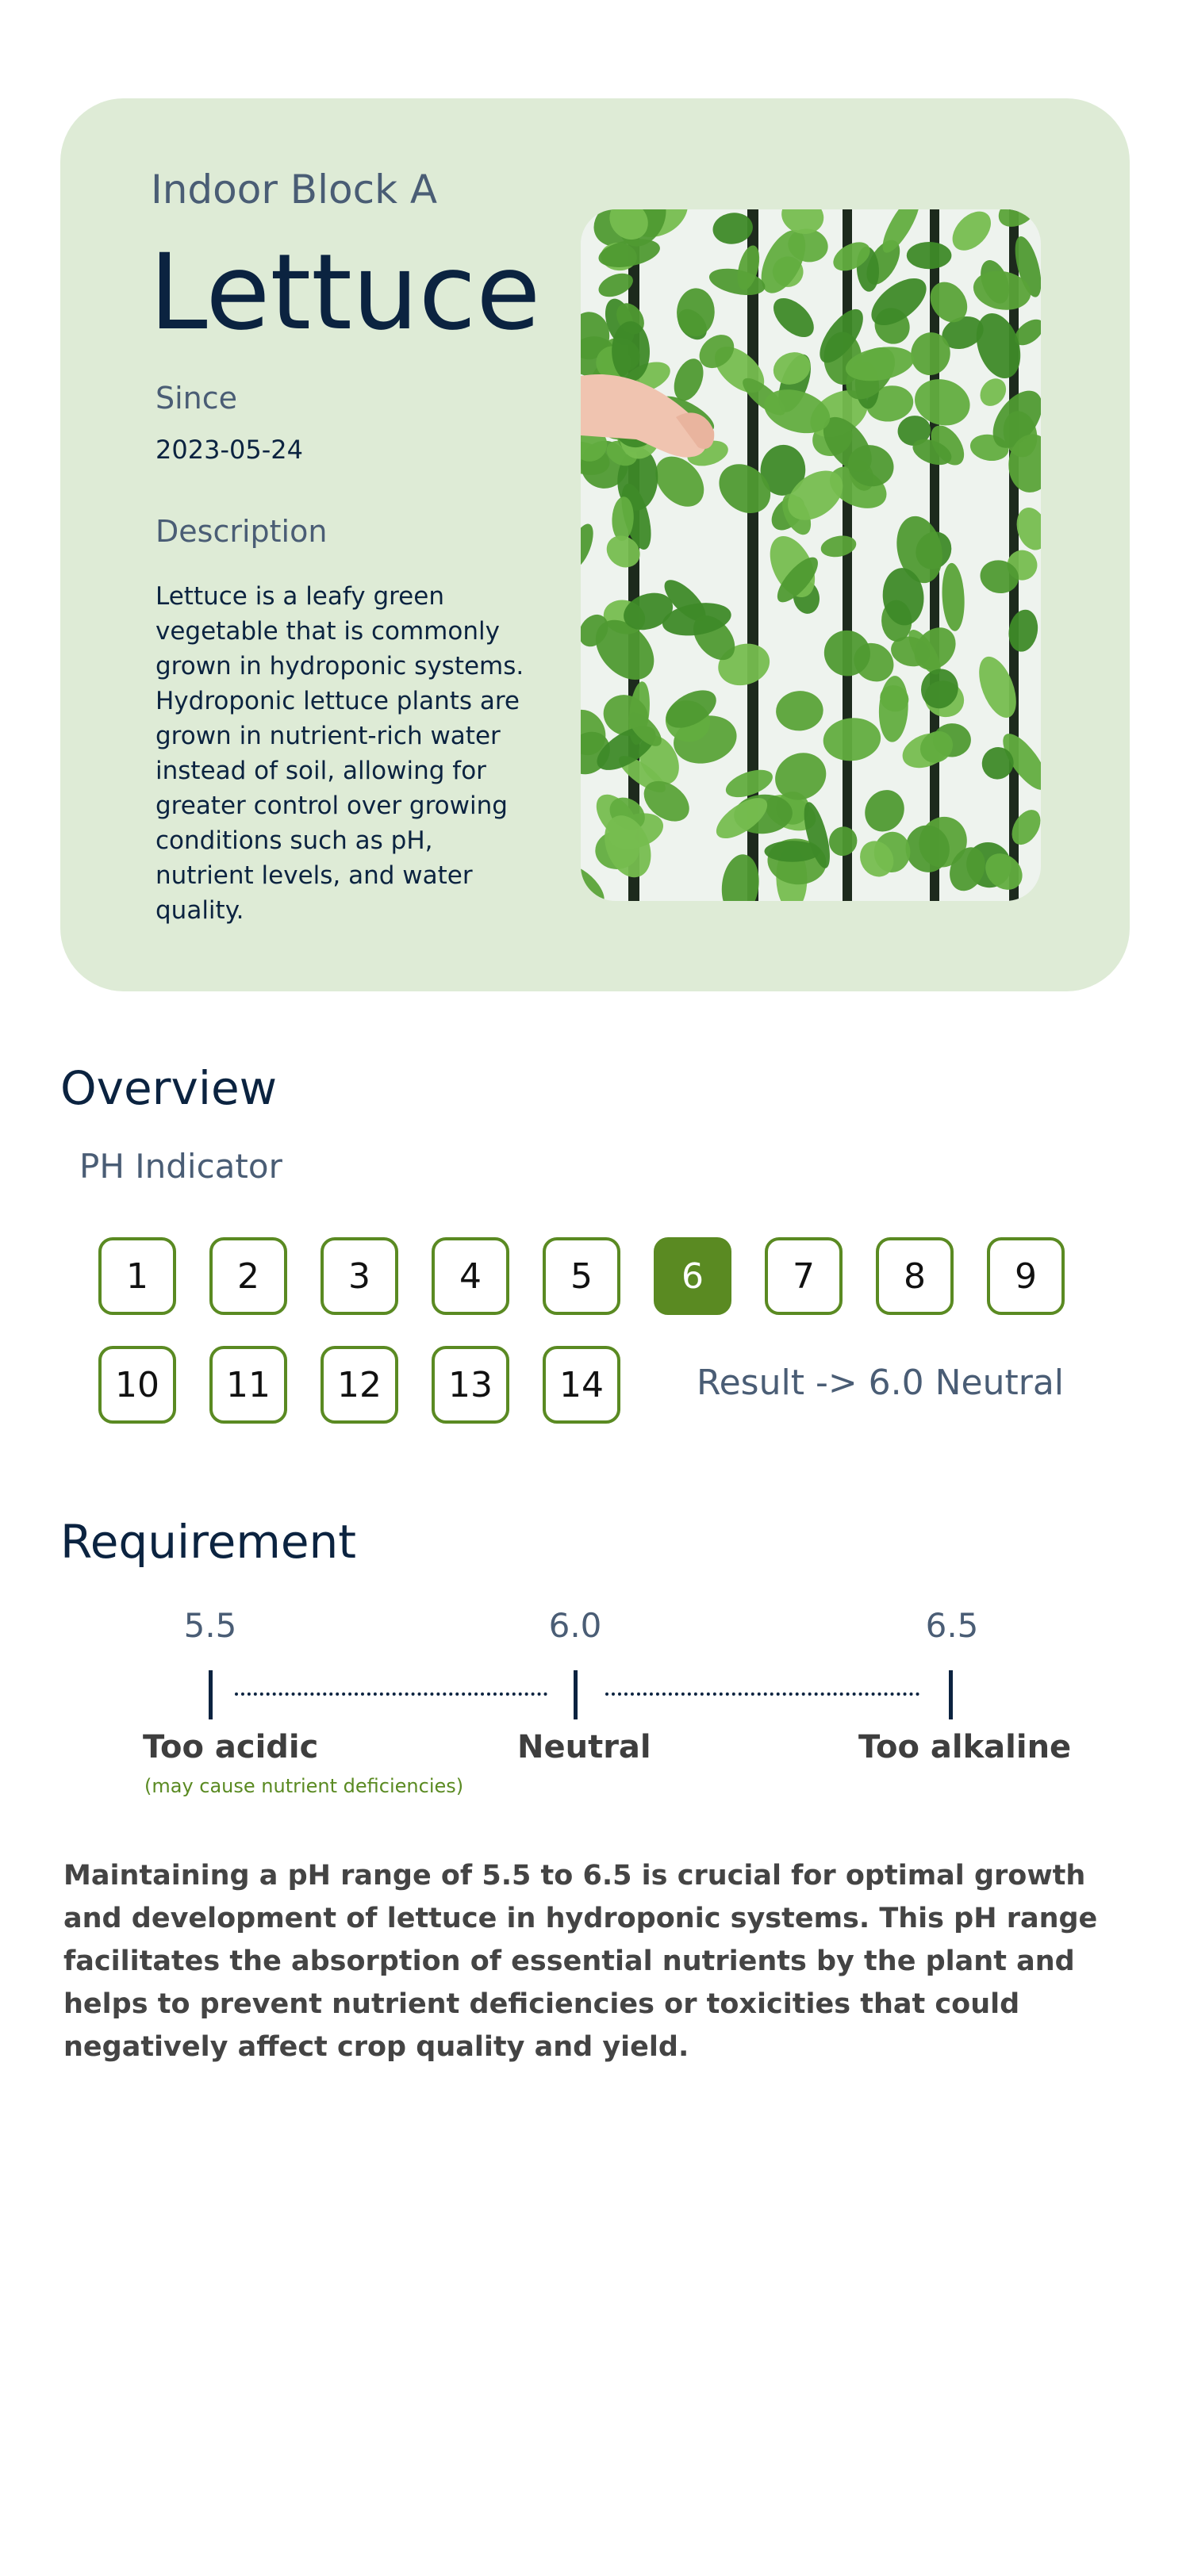 This screenshot has height=2576, width=1190. What do you see at coordinates (294, 190) in the screenshot?
I see `block-name: Indoor Block A` at bounding box center [294, 190].